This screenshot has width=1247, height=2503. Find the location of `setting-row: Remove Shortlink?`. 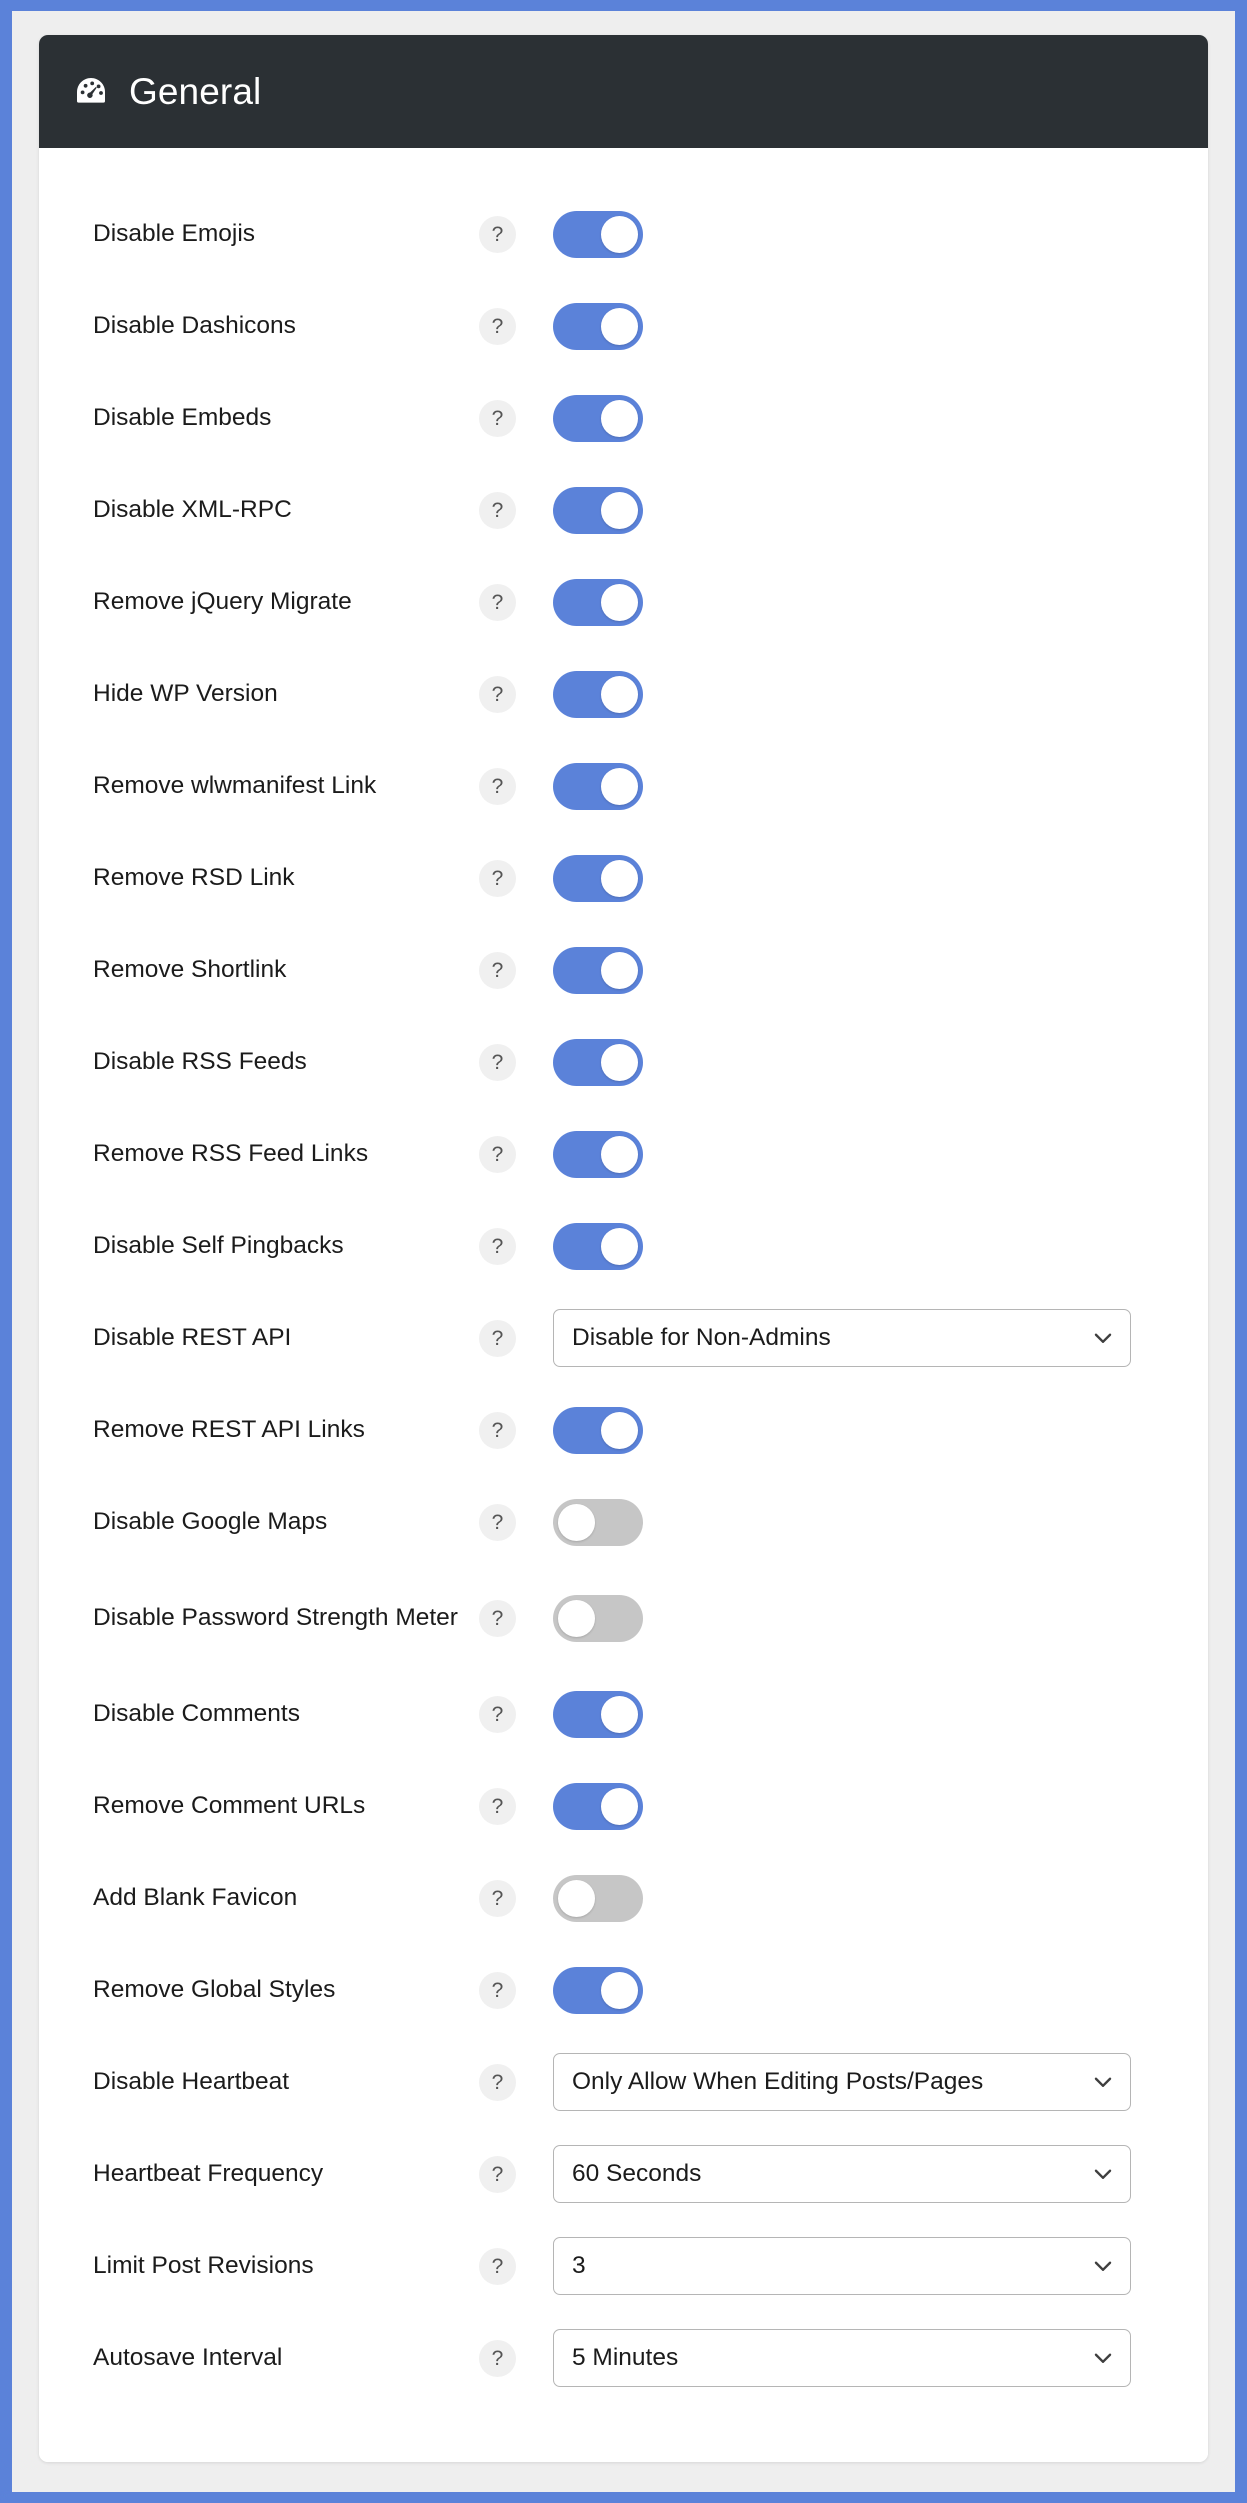

setting-row: Remove Shortlink? is located at coordinates (623, 970).